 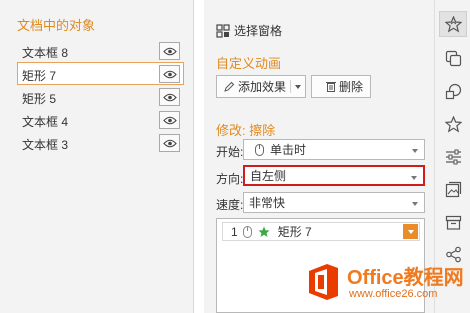 I want to click on watermark-title: Office教程网, so click(x=405, y=278).